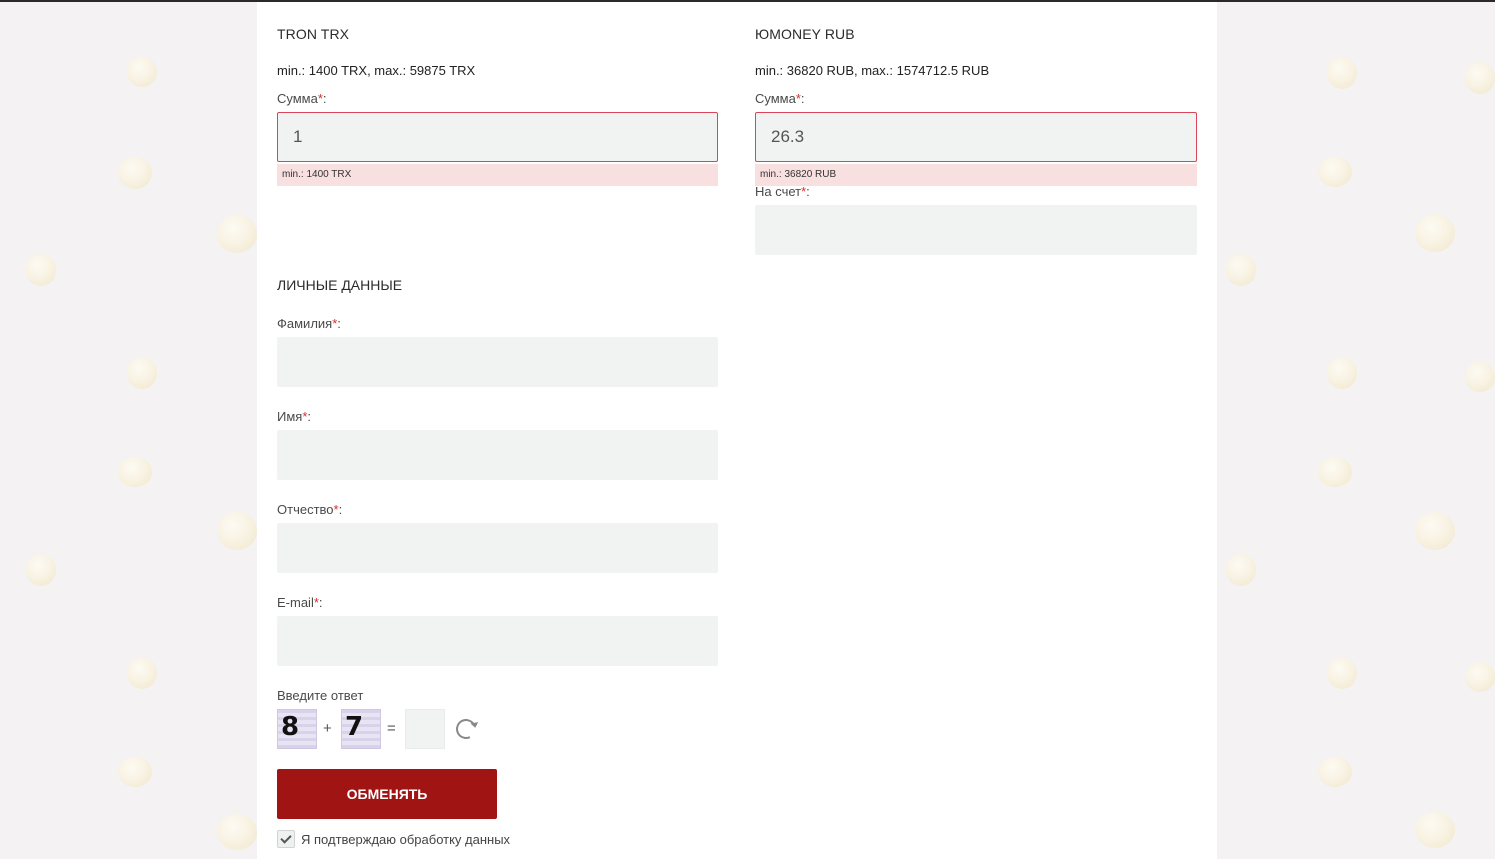  I want to click on receive-account-label: На счет*:, so click(782, 191).